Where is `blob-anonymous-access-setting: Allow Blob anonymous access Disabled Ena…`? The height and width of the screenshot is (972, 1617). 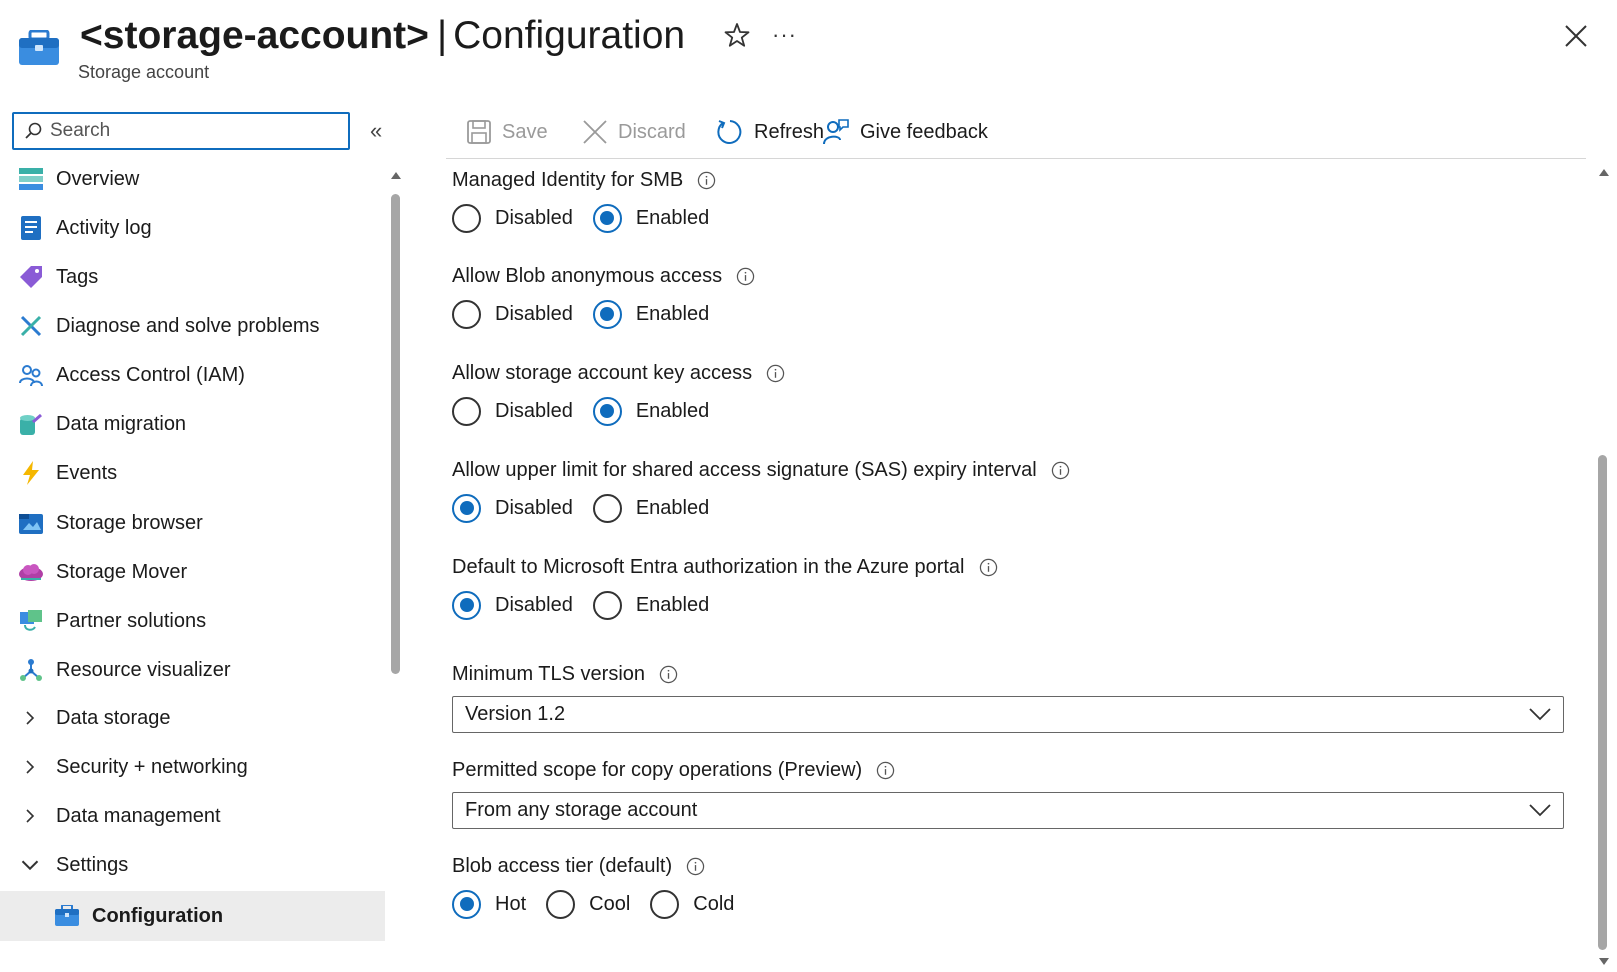
blob-anonymous-access-setting: Allow Blob anonymous access Disabled Ena… is located at coordinates (1012, 296).